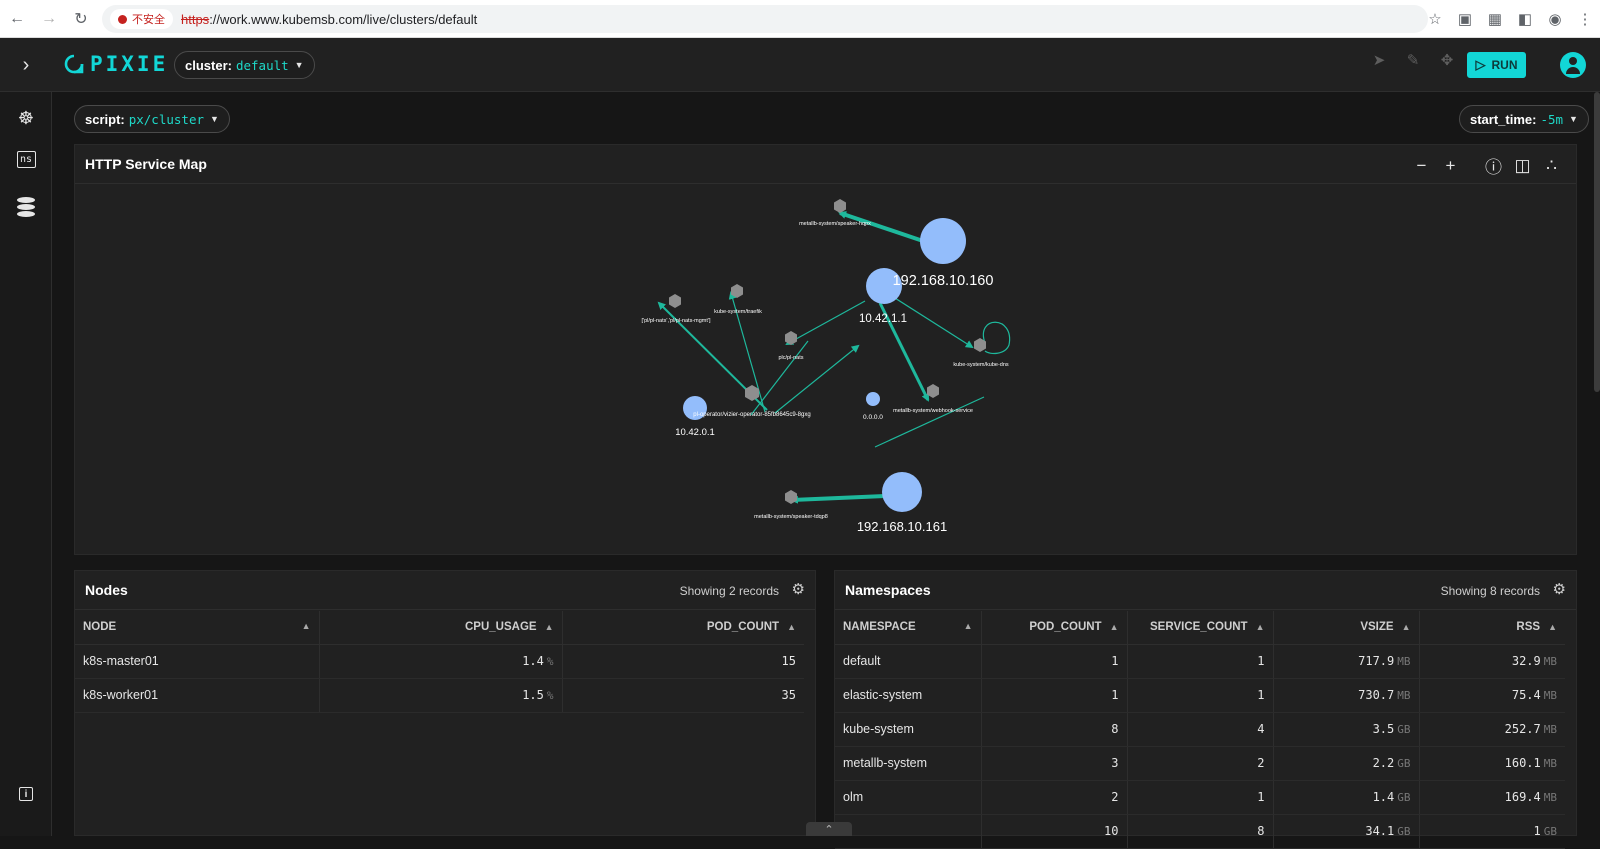  I want to click on cell-services: 8, so click(1199, 831).